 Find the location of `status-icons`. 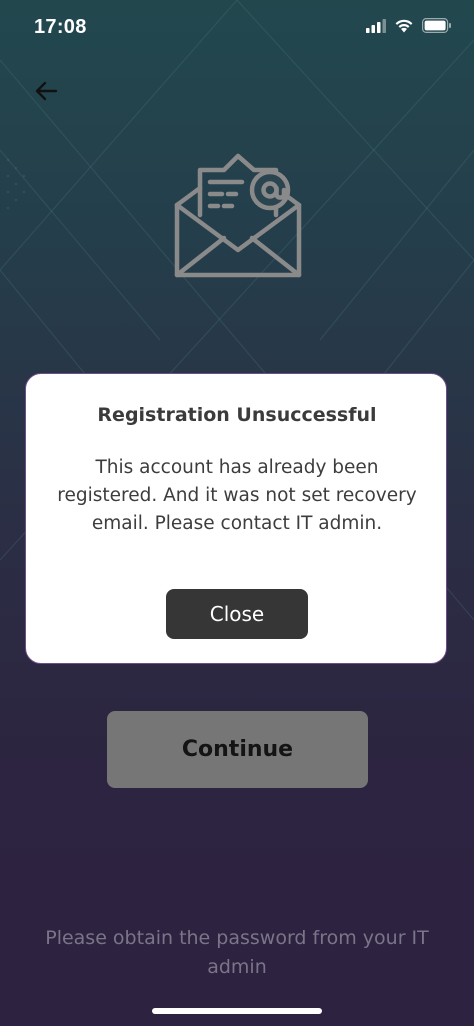

status-icons is located at coordinates (409, 25).